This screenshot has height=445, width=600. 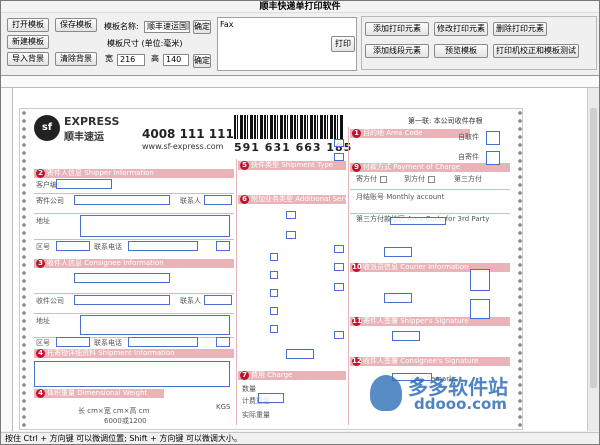 I want to click on ddooo-logo-icon, so click(x=386, y=393).